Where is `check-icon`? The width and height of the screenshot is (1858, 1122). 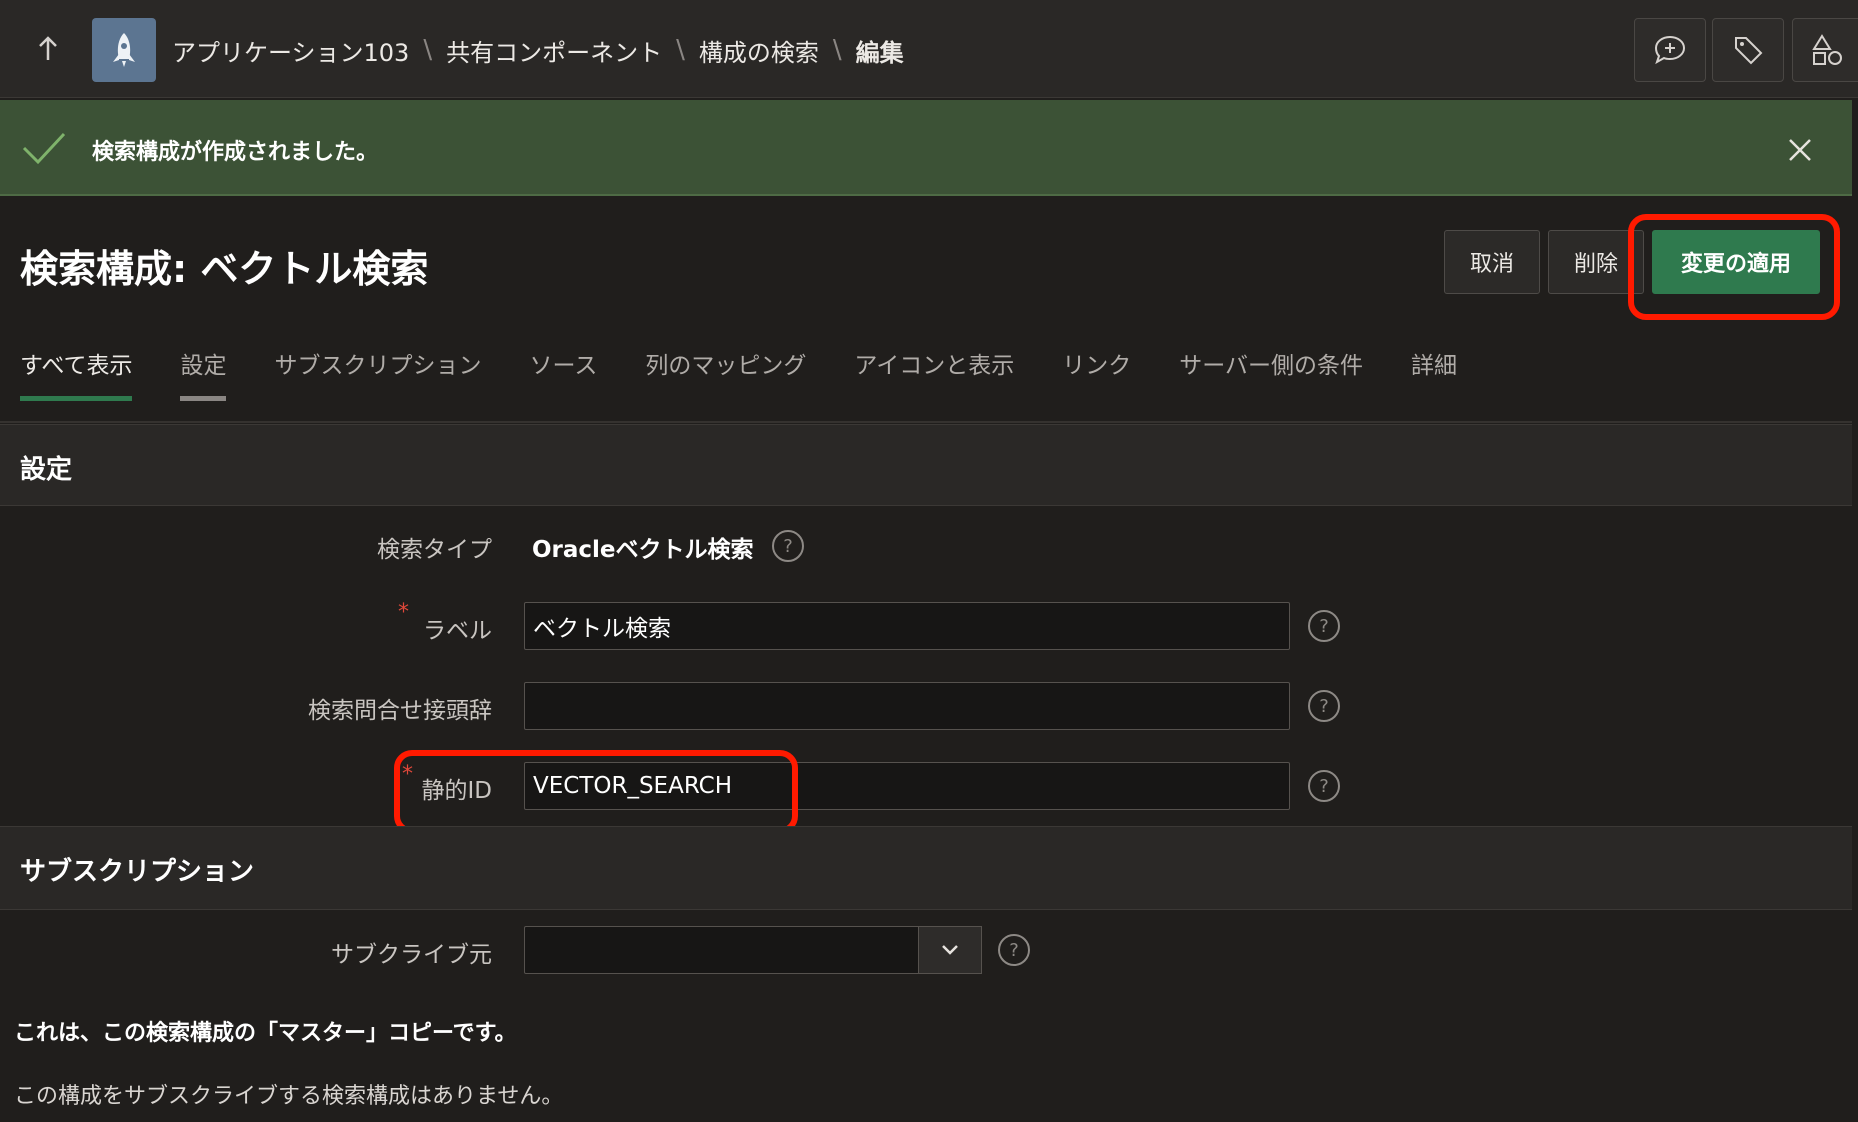 check-icon is located at coordinates (44, 148).